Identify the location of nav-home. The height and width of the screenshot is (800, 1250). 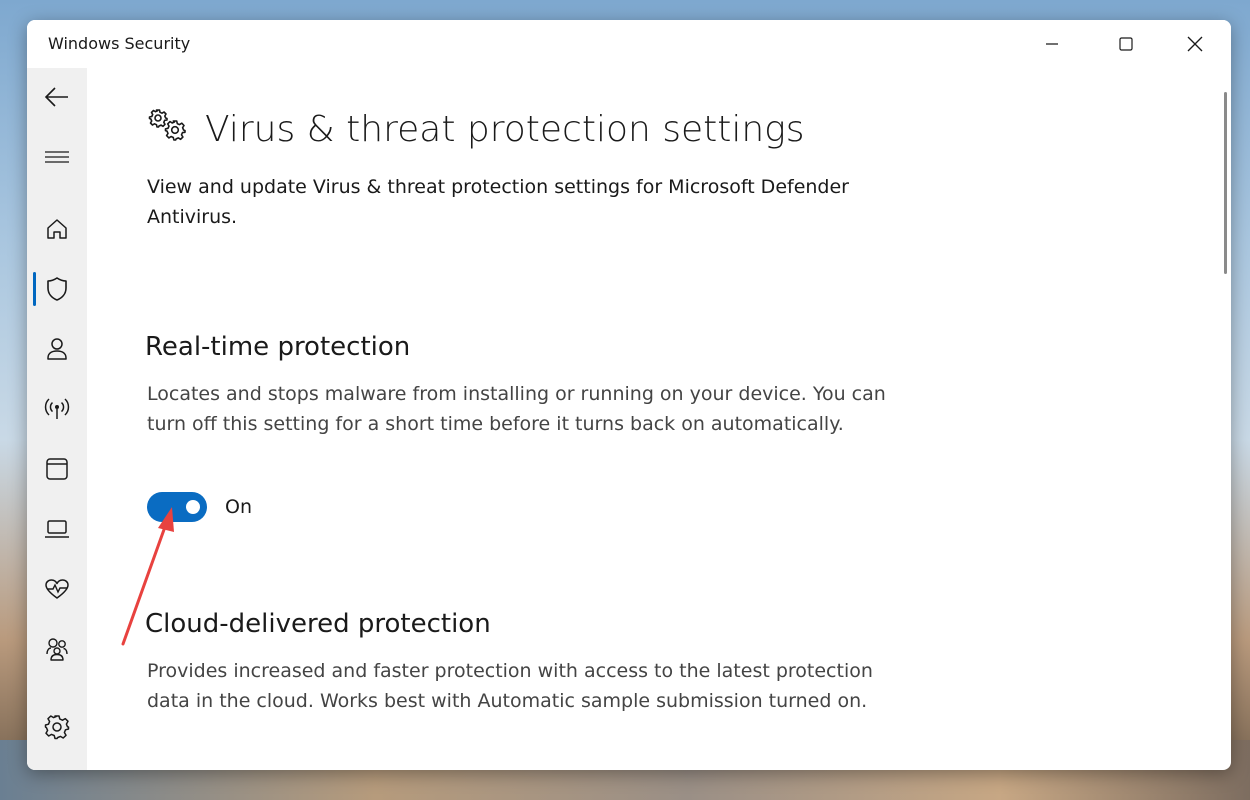
(57, 229).